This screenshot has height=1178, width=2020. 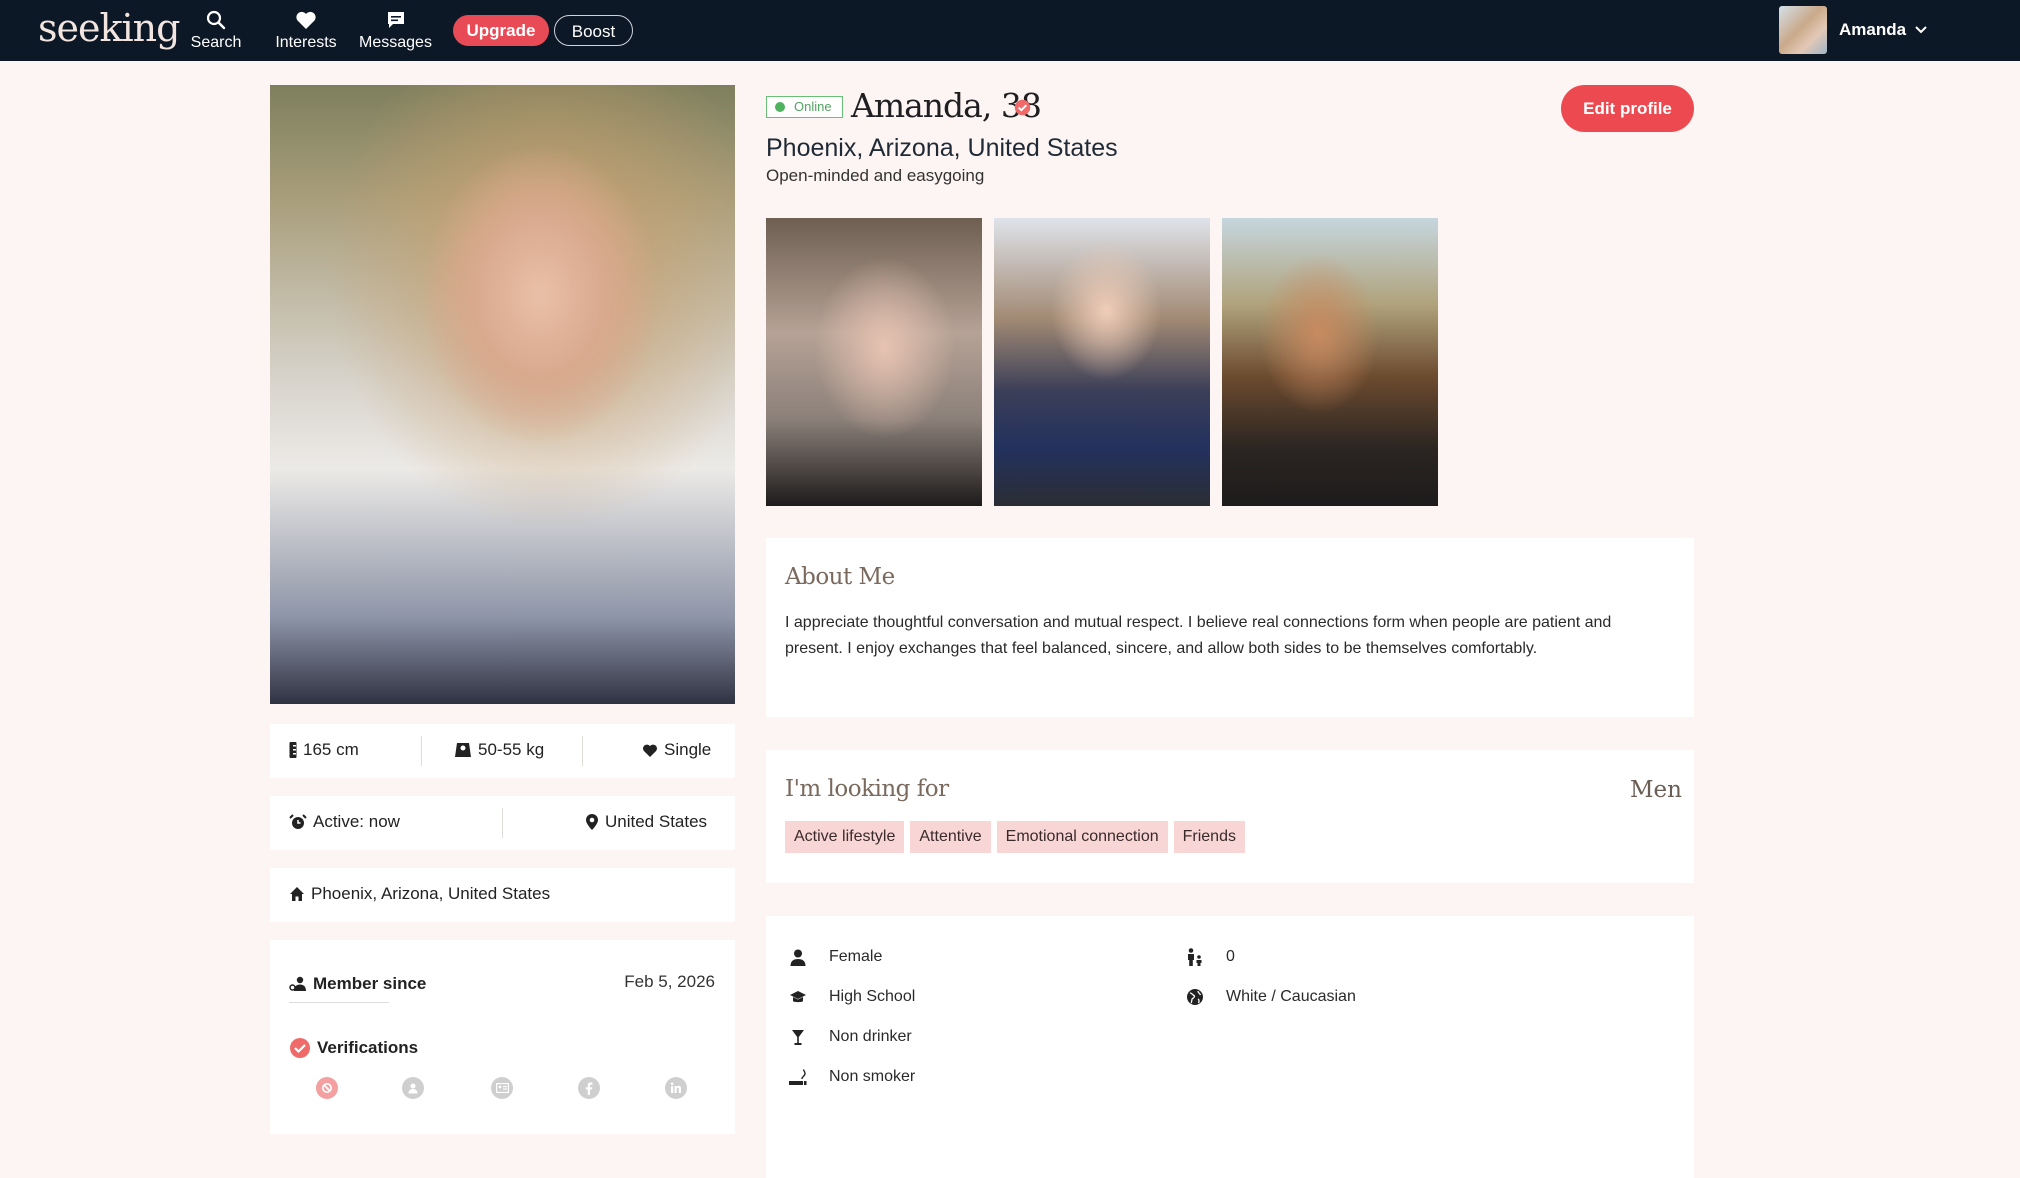 What do you see at coordinates (395, 21) in the screenshot?
I see `message-icon` at bounding box center [395, 21].